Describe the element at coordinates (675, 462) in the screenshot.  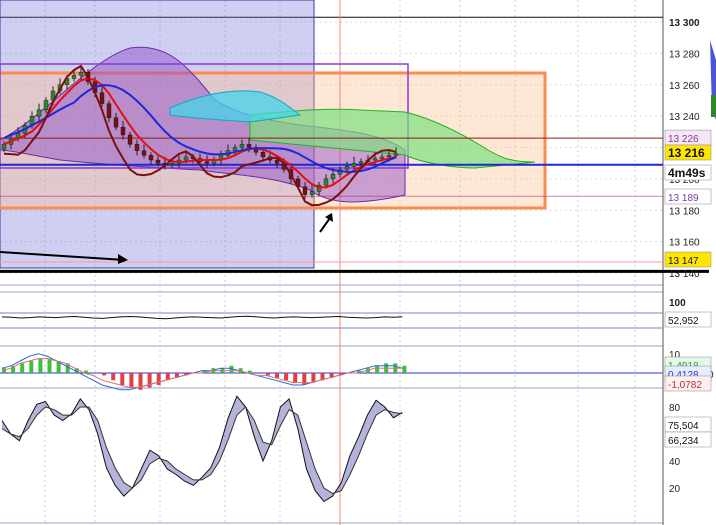
I see `stochastic-tick-label: 40` at that location.